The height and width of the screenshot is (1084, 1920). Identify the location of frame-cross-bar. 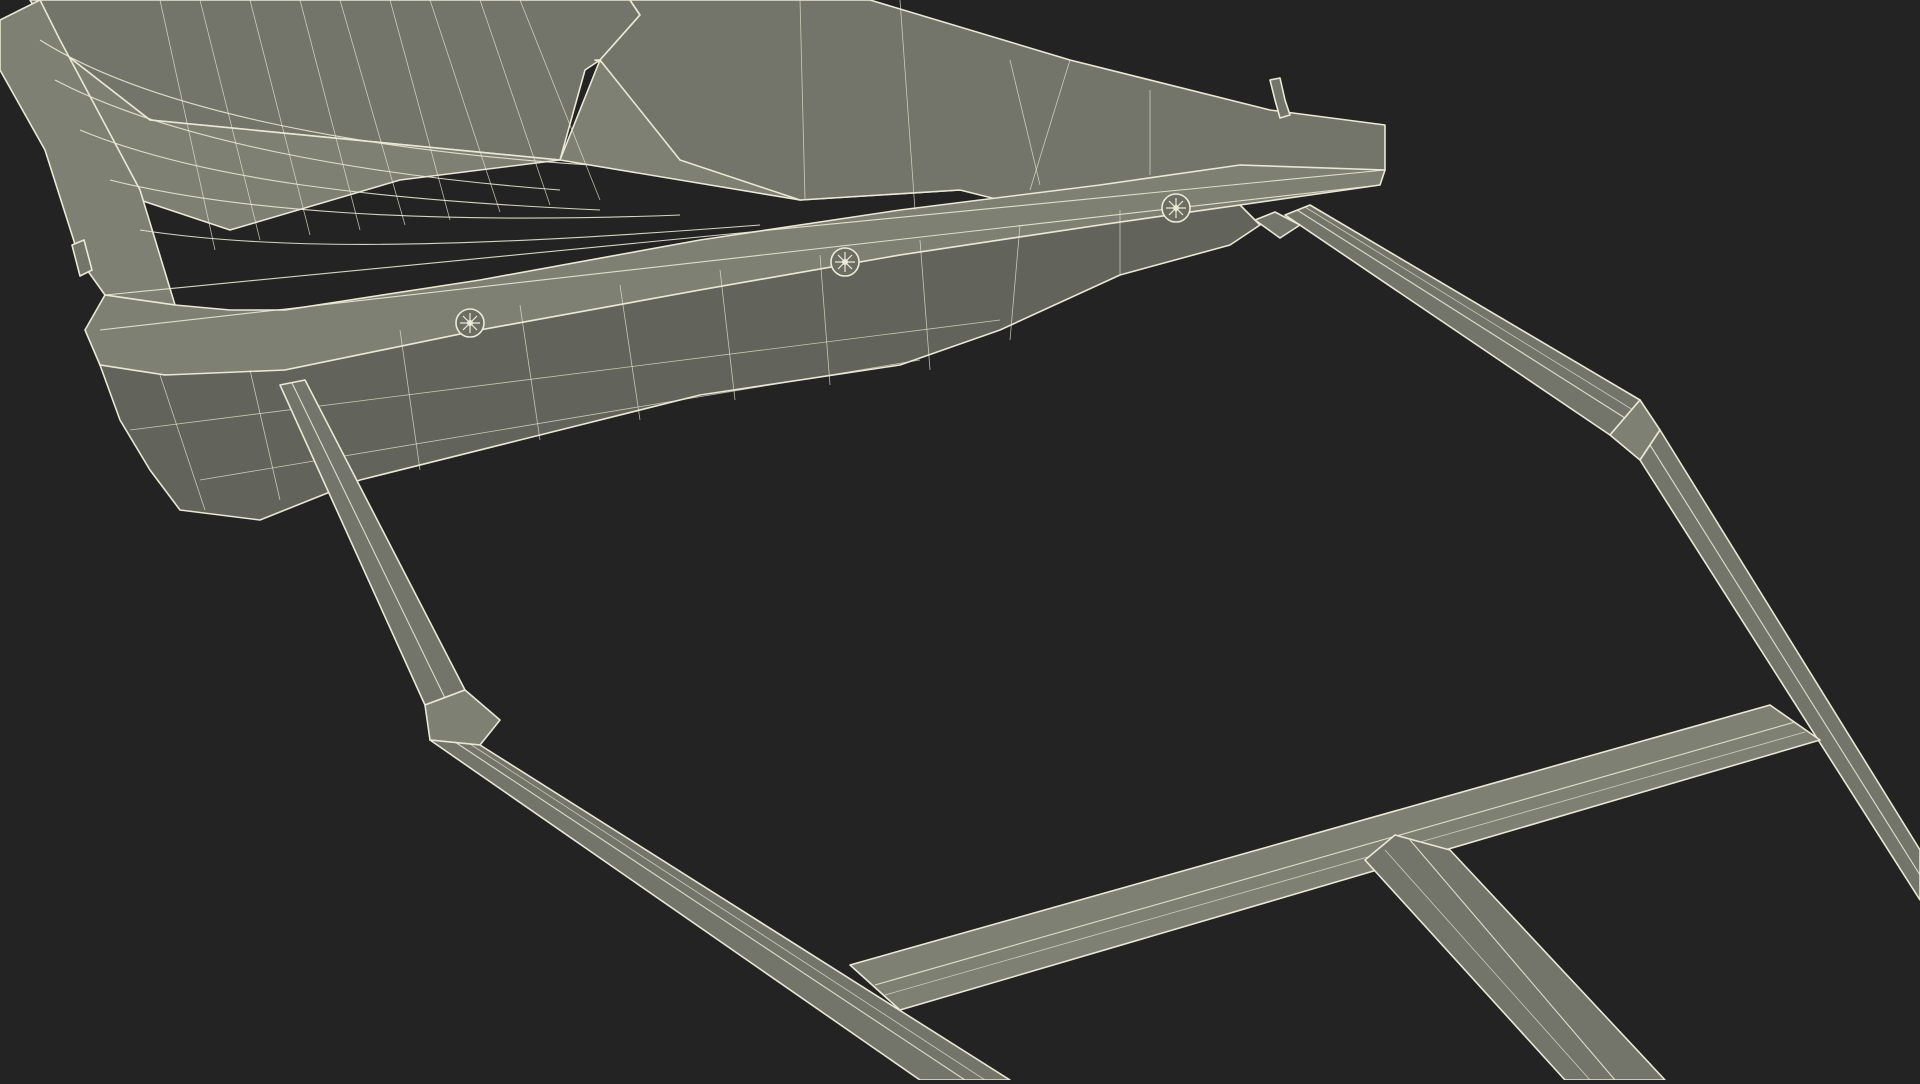
(1335, 857).